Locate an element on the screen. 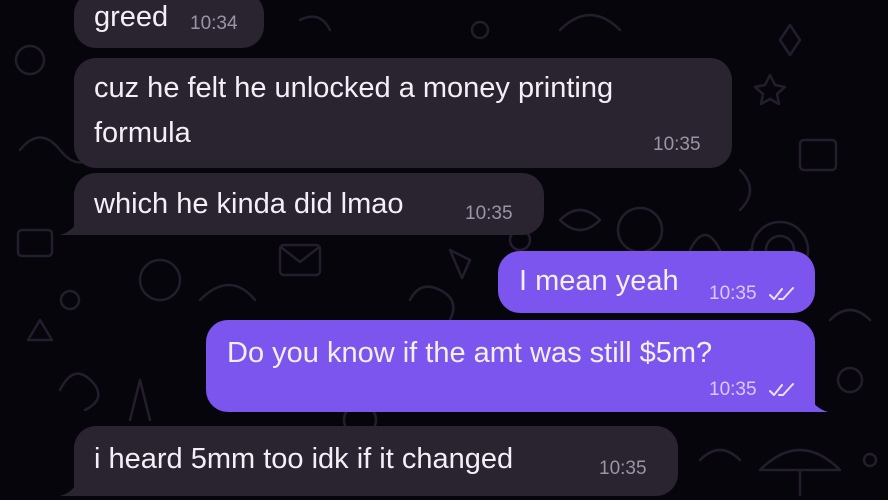 The image size is (888, 500). incoming-message-bubble: which he kinda did lmao 10:35 is located at coordinates (309, 204).